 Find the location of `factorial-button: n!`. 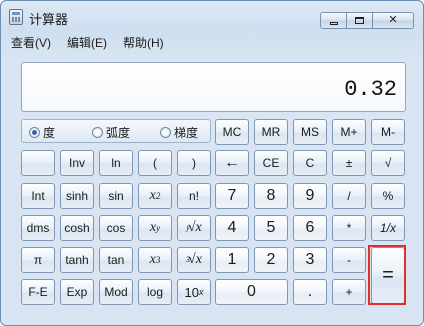

factorial-button: n! is located at coordinates (194, 196).